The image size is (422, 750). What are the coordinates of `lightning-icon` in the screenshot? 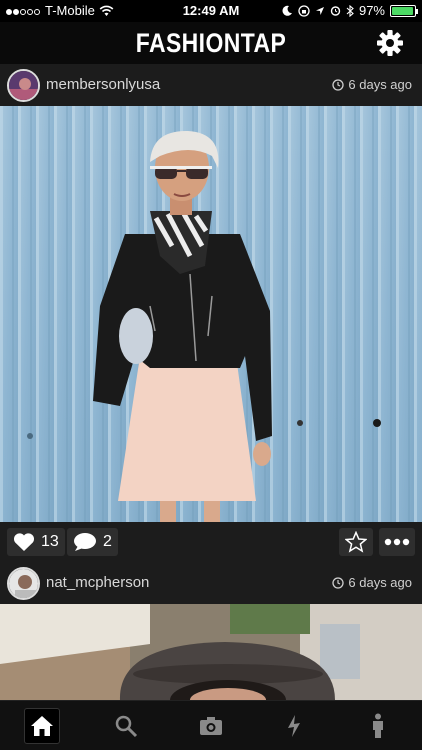 It's located at (294, 726).